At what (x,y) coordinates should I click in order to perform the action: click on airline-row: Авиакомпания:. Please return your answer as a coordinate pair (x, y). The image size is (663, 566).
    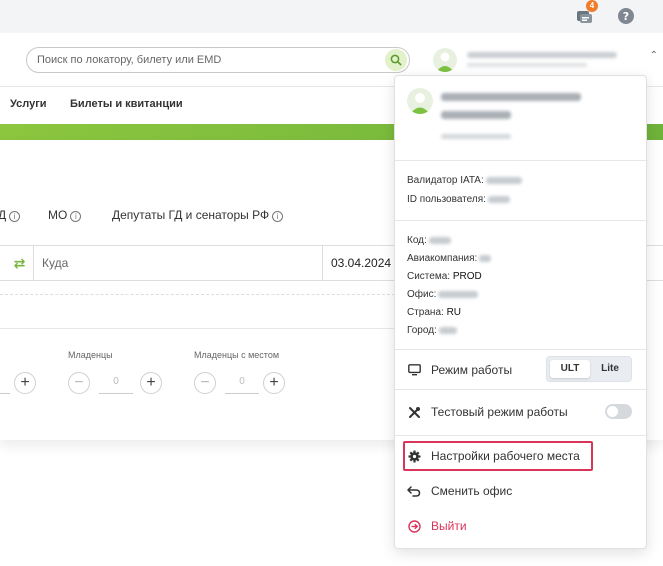
    Looking at the image, I should click on (449, 258).